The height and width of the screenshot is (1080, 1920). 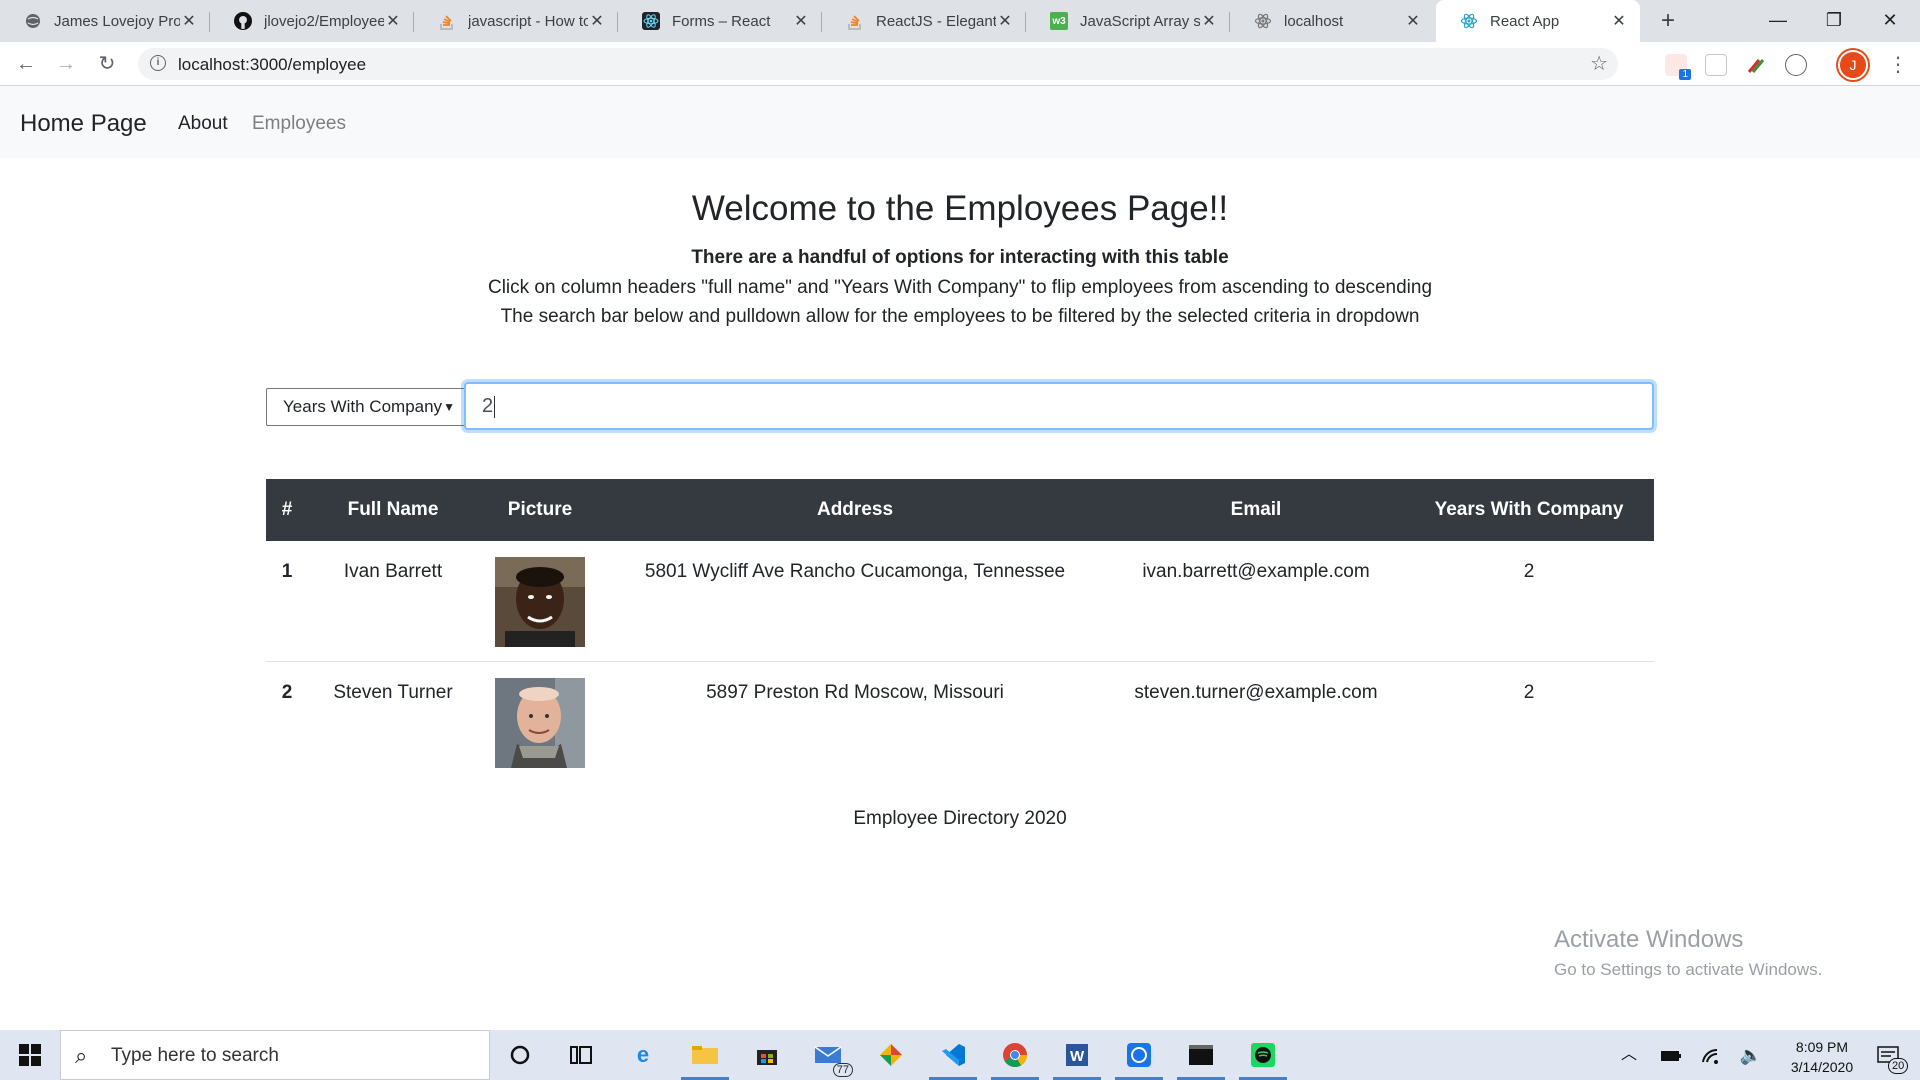 I want to click on tab-title: Forms – React, so click(x=721, y=21).